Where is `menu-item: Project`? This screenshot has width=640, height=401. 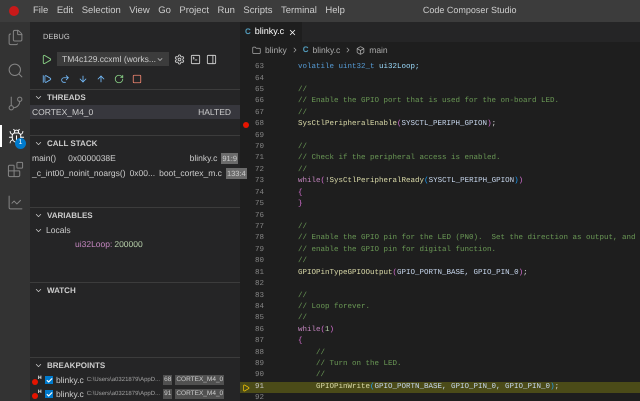
menu-item: Project is located at coordinates (194, 11).